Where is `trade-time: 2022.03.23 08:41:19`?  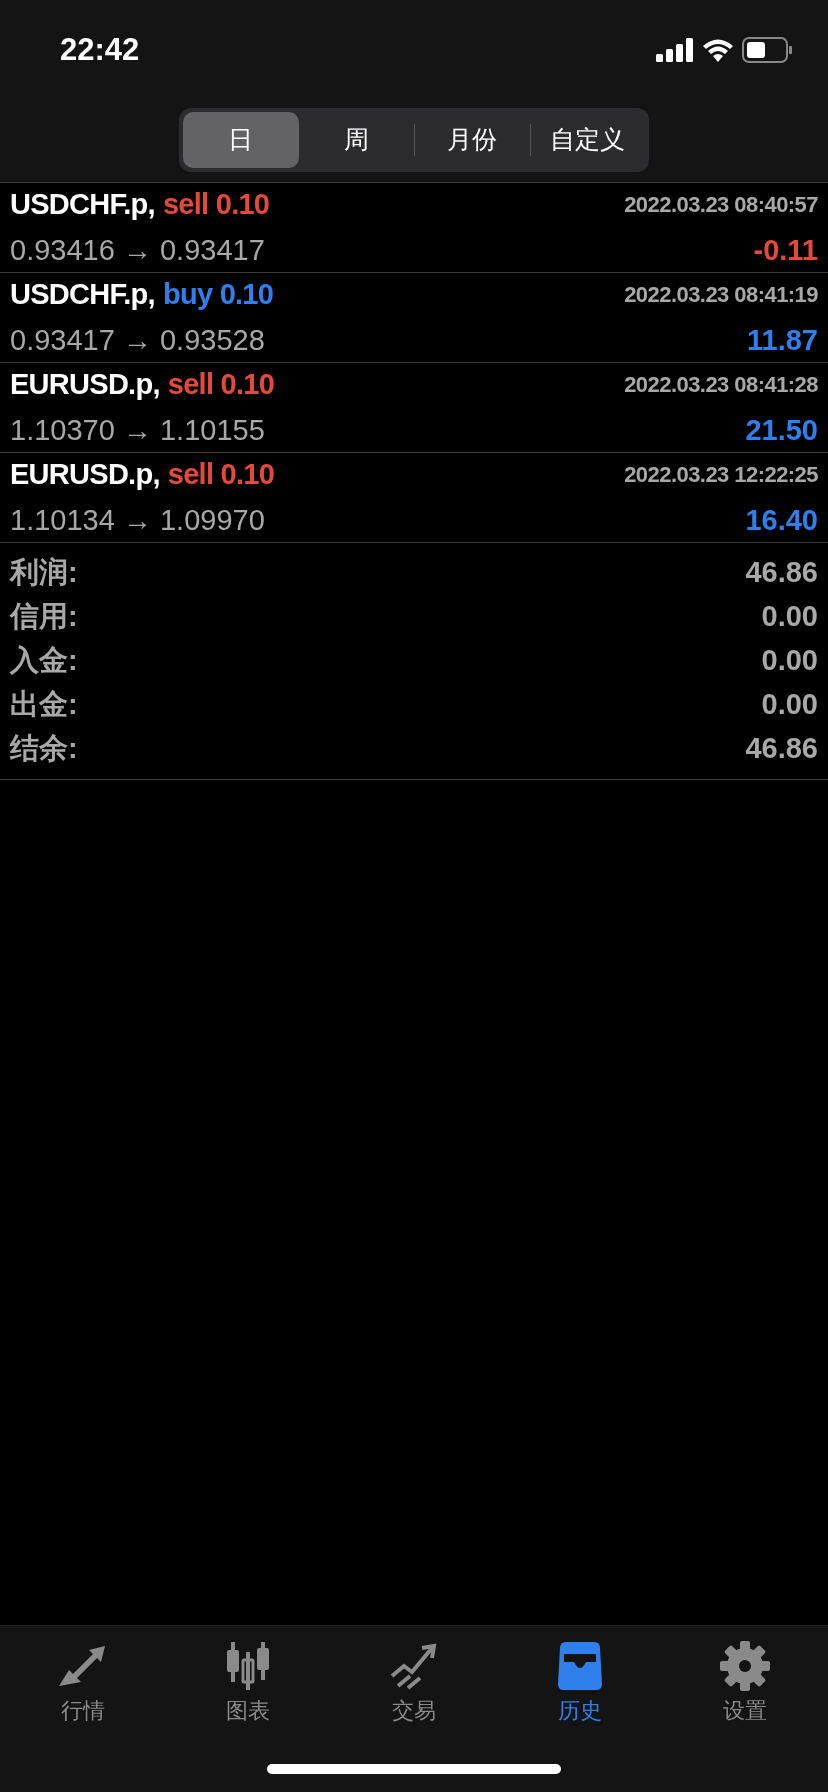
trade-time: 2022.03.23 08:41:19 is located at coordinates (721, 295).